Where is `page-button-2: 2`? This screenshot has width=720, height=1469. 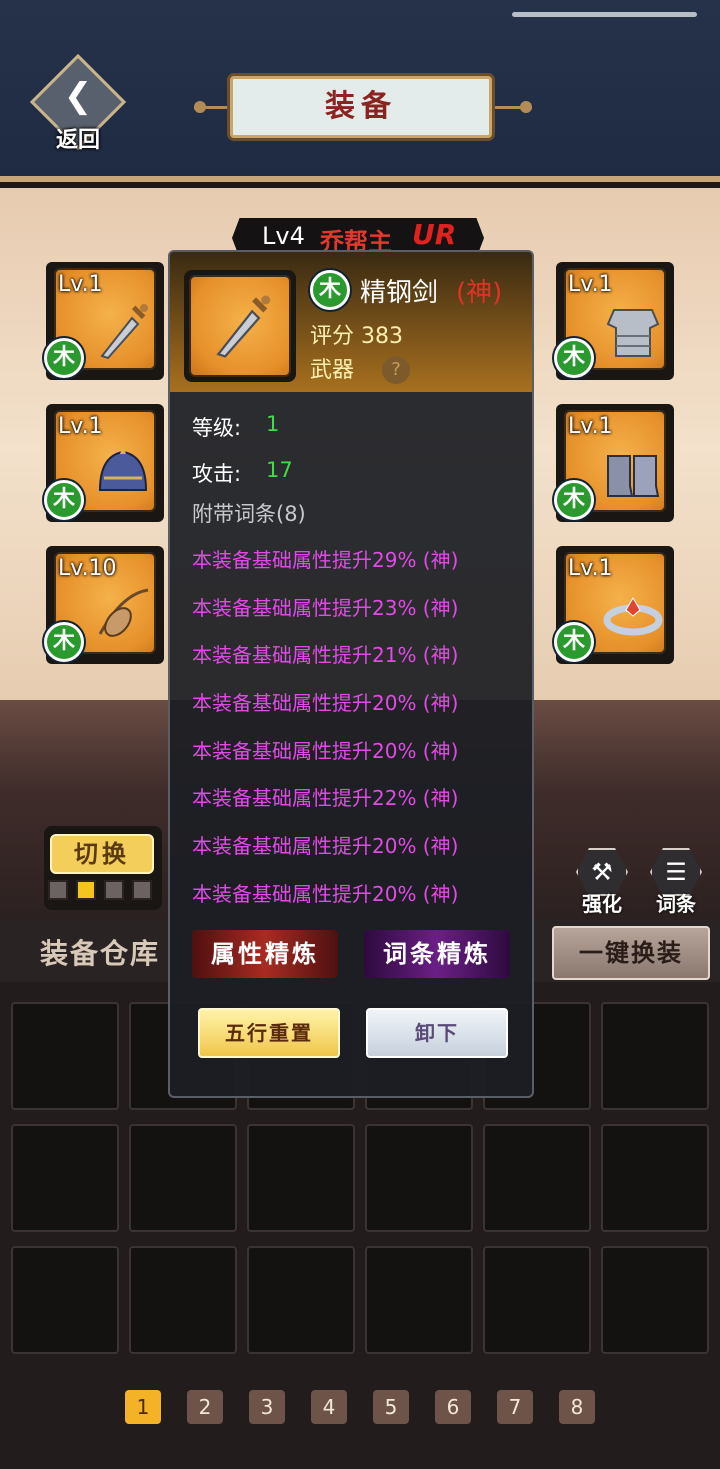 page-button-2: 2 is located at coordinates (205, 1407).